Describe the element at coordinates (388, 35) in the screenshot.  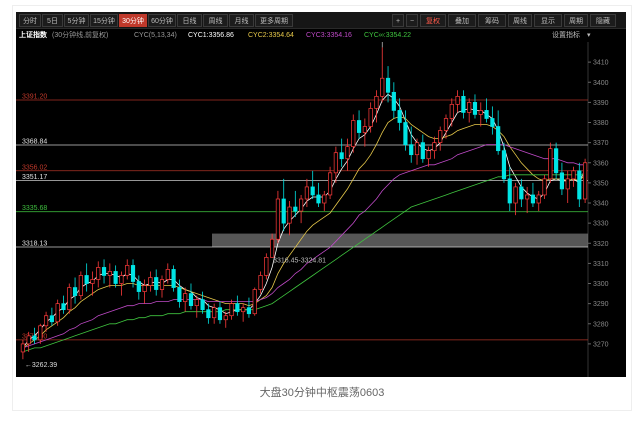
I see `cycinf-value: CYC∞:3354.22` at that location.